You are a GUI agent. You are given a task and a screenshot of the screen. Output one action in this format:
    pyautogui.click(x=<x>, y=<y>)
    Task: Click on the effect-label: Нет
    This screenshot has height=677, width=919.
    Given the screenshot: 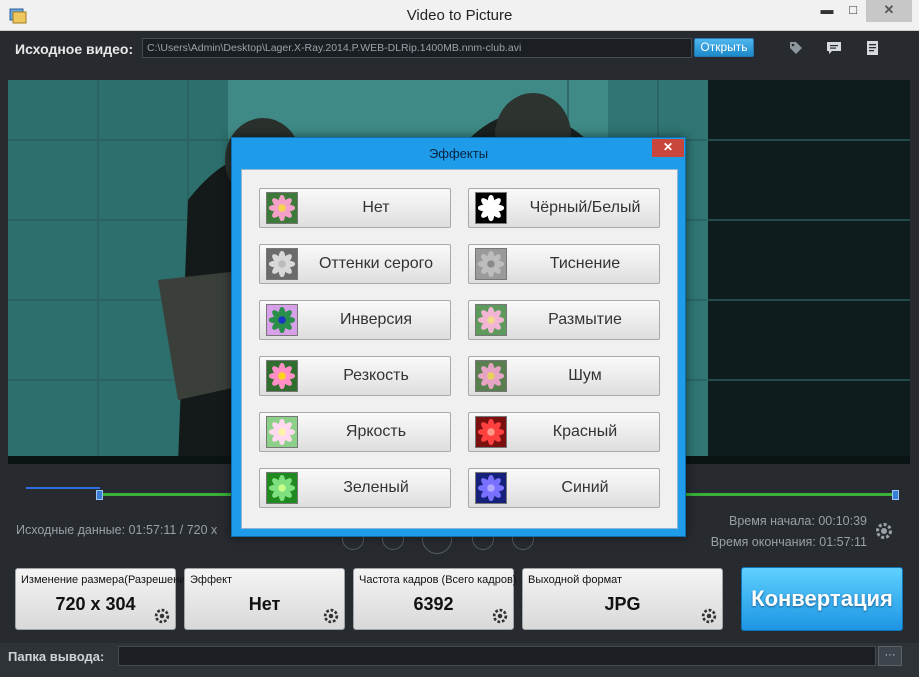 What is the action you would take?
    pyautogui.click(x=376, y=207)
    